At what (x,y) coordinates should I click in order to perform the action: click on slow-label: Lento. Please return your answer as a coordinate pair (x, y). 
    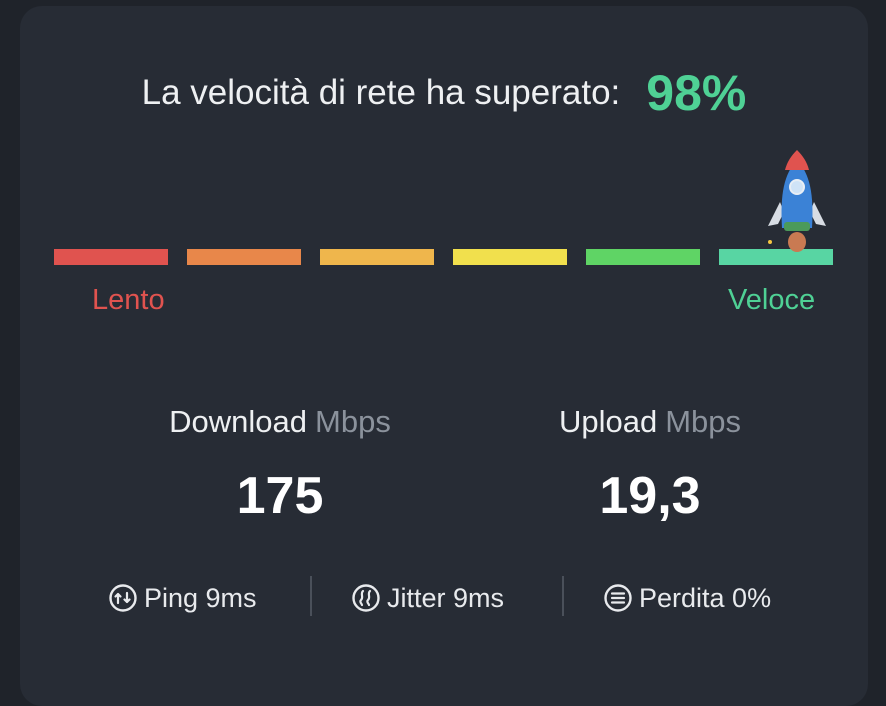
    Looking at the image, I should click on (128, 300).